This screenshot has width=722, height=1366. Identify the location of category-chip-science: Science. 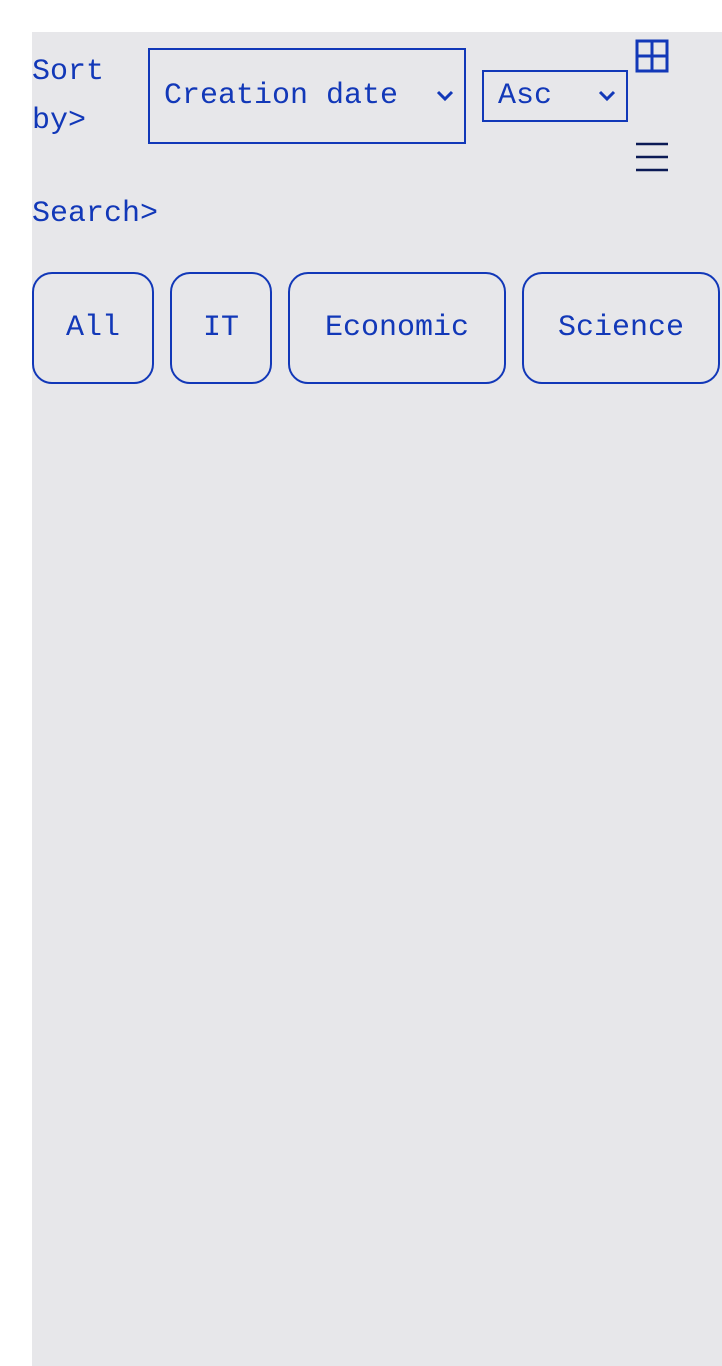
(621, 328).